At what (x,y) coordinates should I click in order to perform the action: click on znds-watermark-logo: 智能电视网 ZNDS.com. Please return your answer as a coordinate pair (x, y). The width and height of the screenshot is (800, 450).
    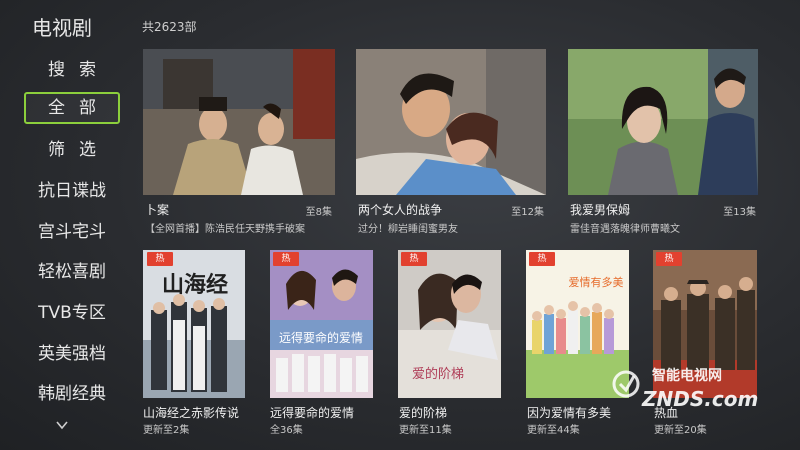
    Looking at the image, I should click on (685, 389).